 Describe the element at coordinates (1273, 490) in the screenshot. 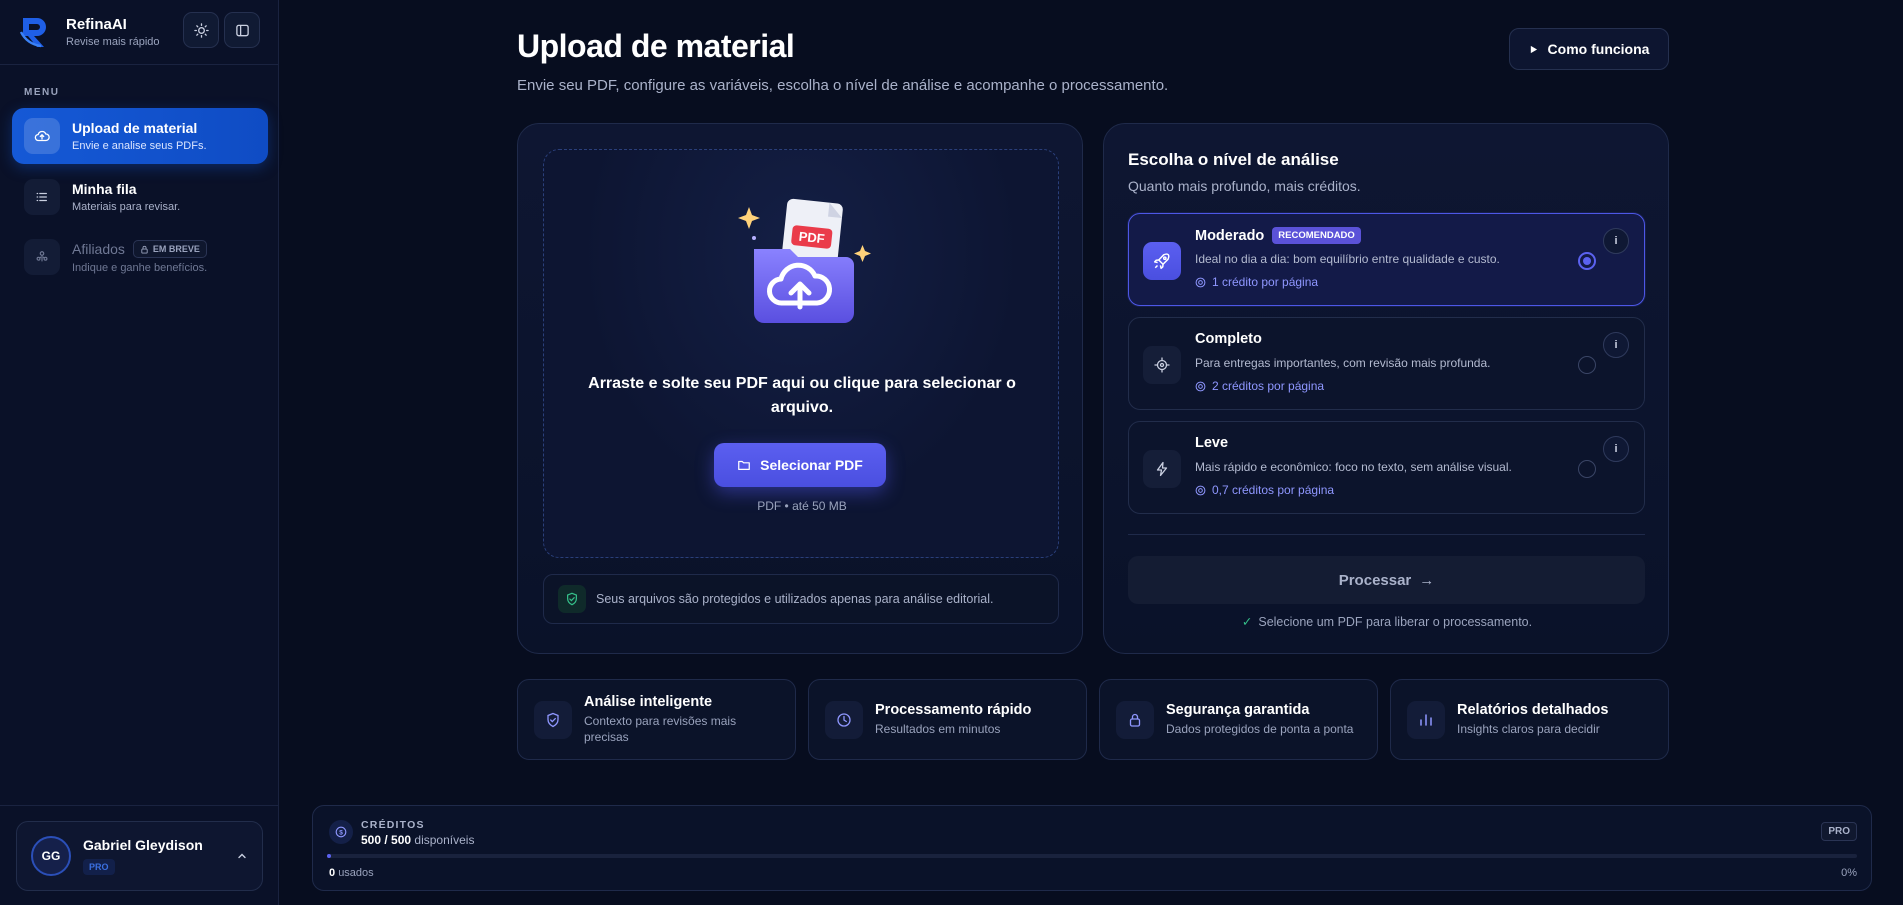

I see `option-credits-label: 0,7 créditos por página` at that location.